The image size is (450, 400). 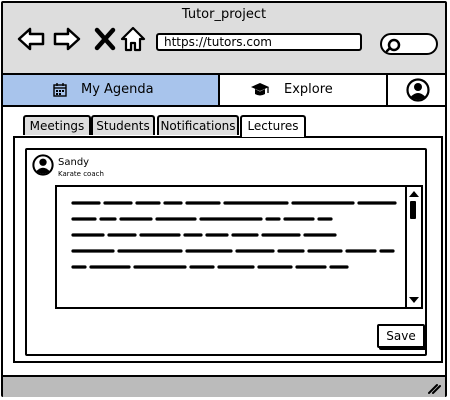 What do you see at coordinates (234, 235) in the screenshot?
I see `placeholder-text-scribble` at bounding box center [234, 235].